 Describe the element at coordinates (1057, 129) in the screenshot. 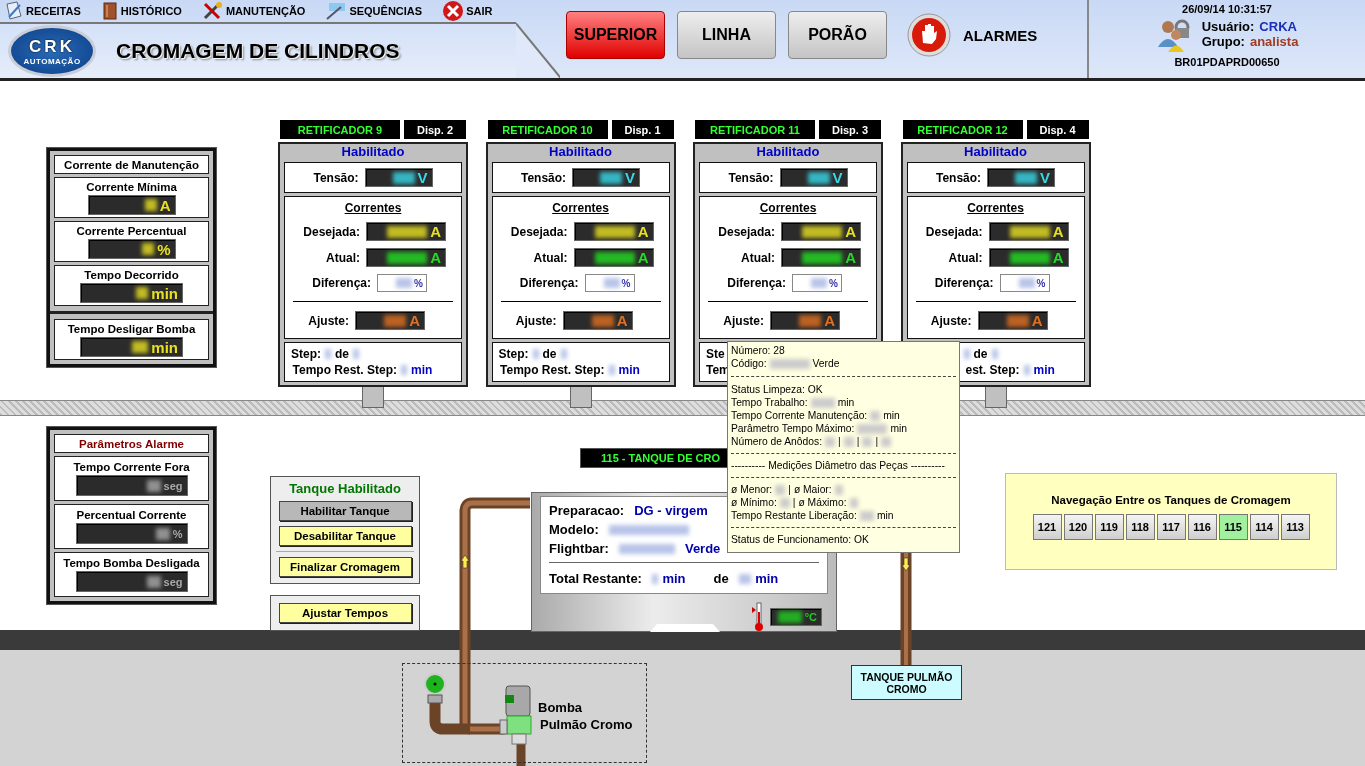

I see `disp-label: Disp. 4` at that location.